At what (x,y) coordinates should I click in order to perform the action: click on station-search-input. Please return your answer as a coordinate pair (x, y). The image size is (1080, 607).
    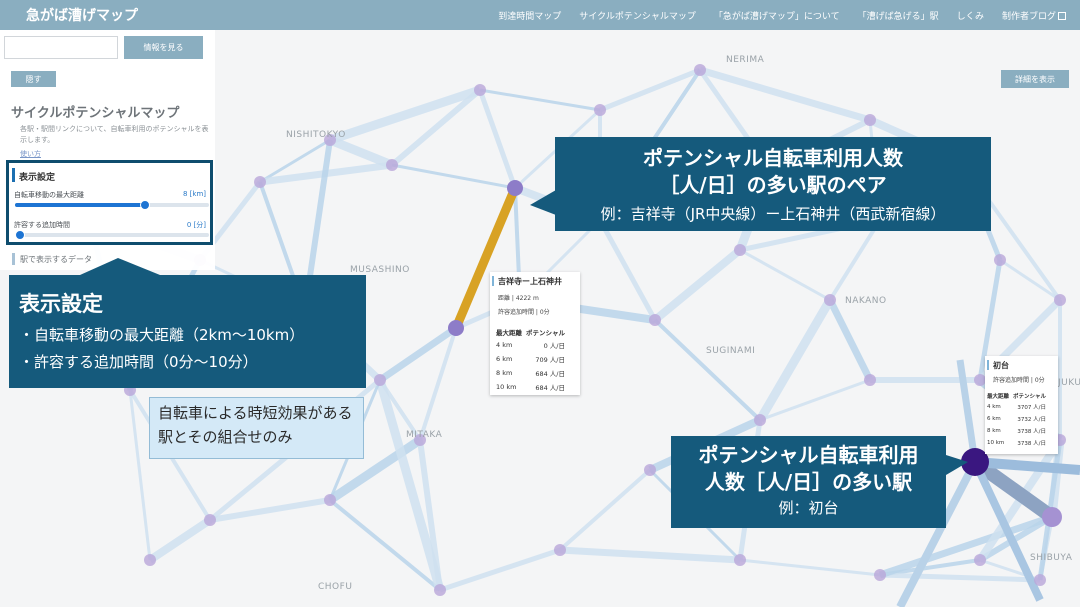
    Looking at the image, I should click on (61, 47).